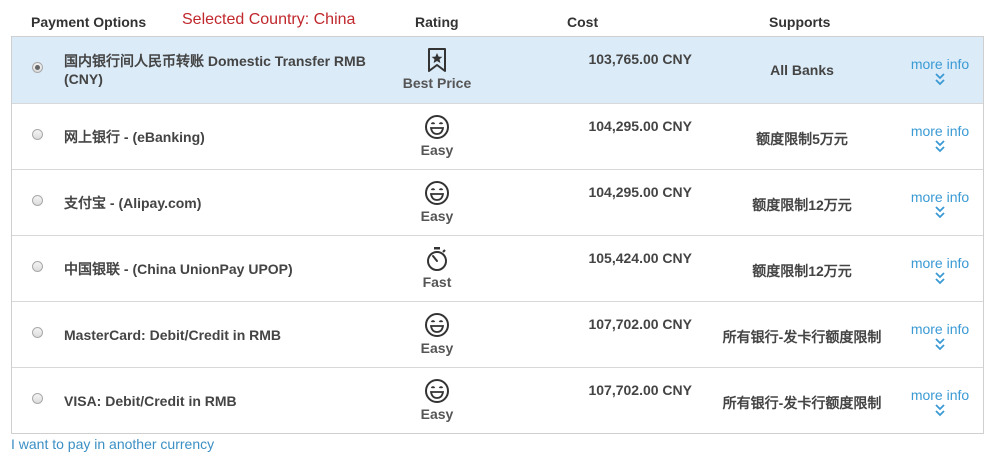  I want to click on cost-value: 103,765.00 CNY, so click(640, 59).